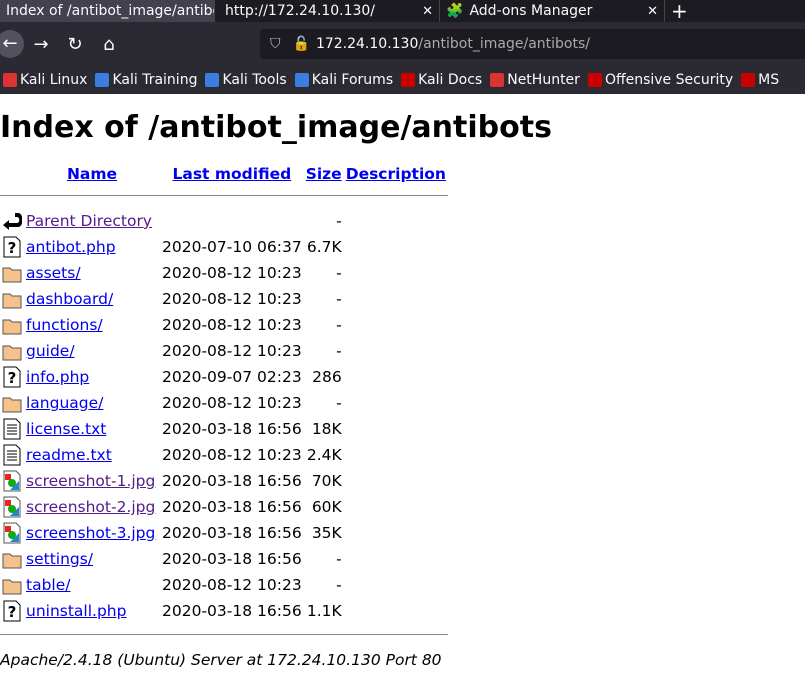  What do you see at coordinates (552, 11) in the screenshot?
I see `tab-addons: 🧩 Add-ons Manager ✕` at bounding box center [552, 11].